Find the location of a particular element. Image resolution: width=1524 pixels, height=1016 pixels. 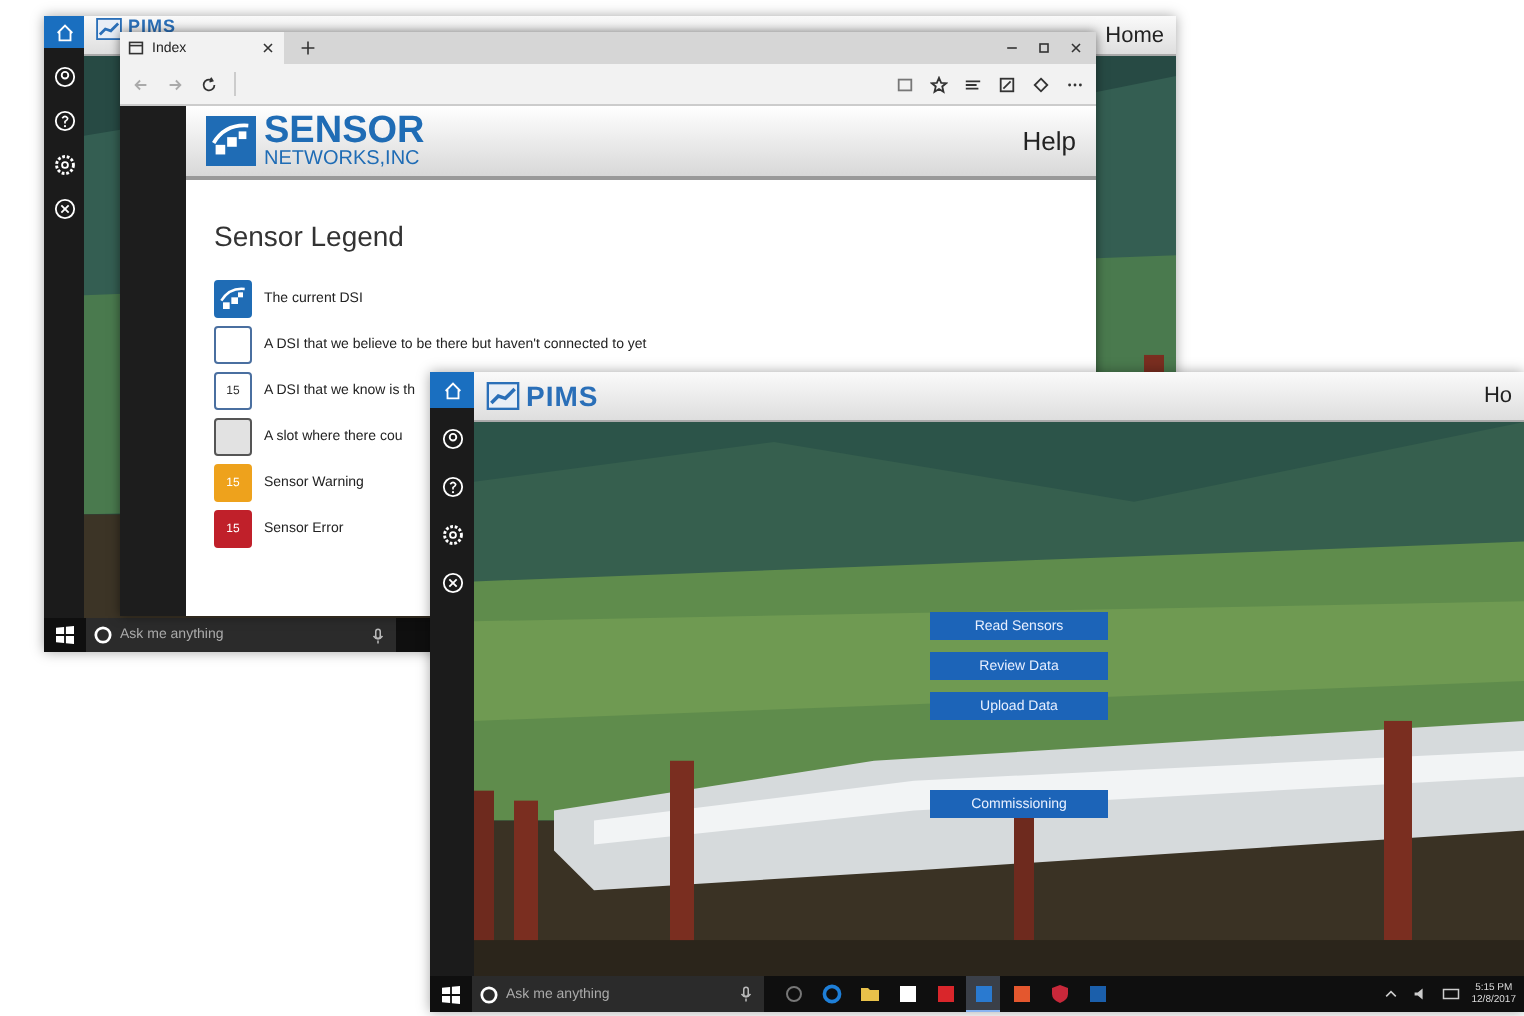

page-title: Help is located at coordinates (1049, 141).